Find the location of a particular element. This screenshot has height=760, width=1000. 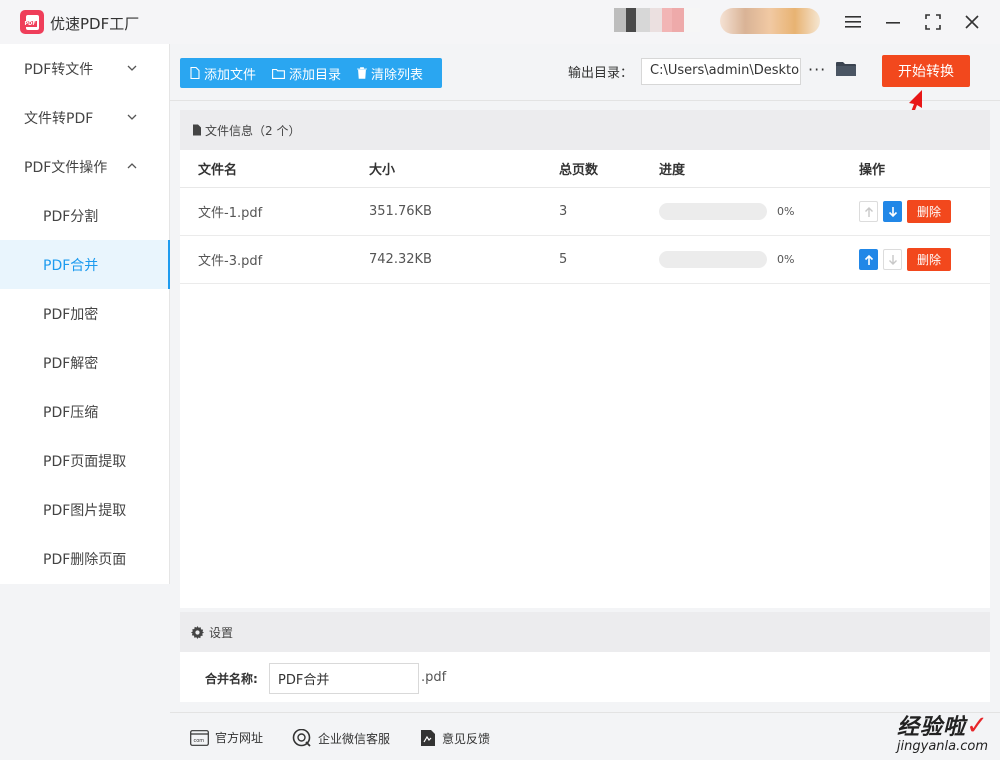

sidebar-item-label: PDF解密 is located at coordinates (71, 363).